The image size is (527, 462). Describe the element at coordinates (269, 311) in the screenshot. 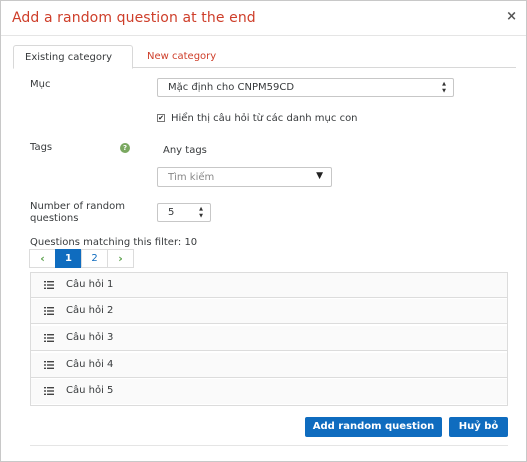

I see `list-item: Câu hỏi 2` at that location.